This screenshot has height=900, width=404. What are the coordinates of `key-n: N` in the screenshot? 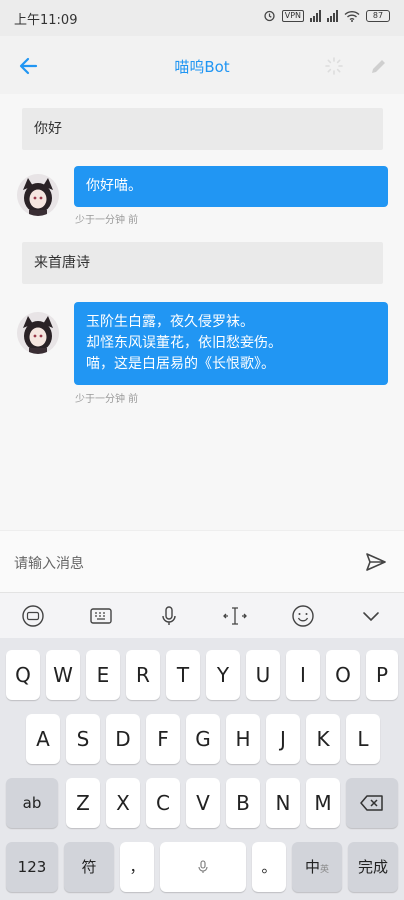 It's located at (283, 803).